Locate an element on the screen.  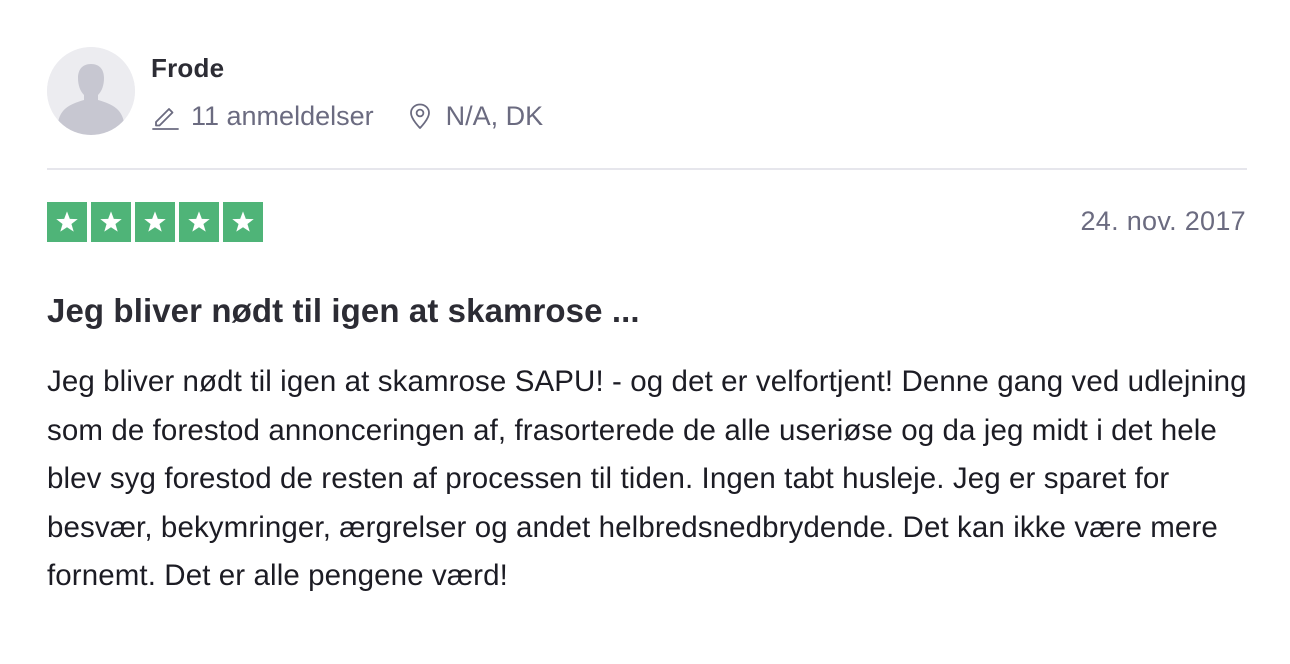
pencil-icon is located at coordinates (165, 116).